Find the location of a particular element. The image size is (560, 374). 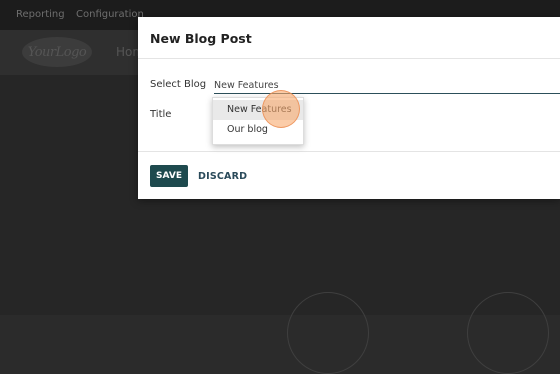

title-label: Title is located at coordinates (161, 114).